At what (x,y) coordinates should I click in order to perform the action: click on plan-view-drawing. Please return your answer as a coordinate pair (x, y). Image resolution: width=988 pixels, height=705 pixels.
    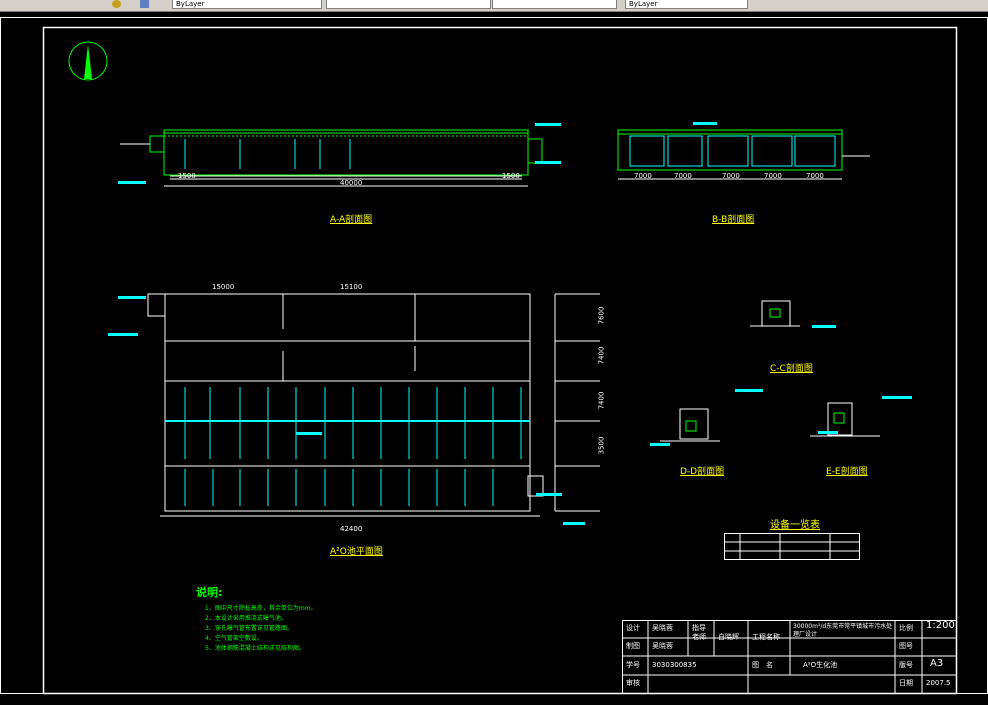
    Looking at the image, I should click on (373, 405).